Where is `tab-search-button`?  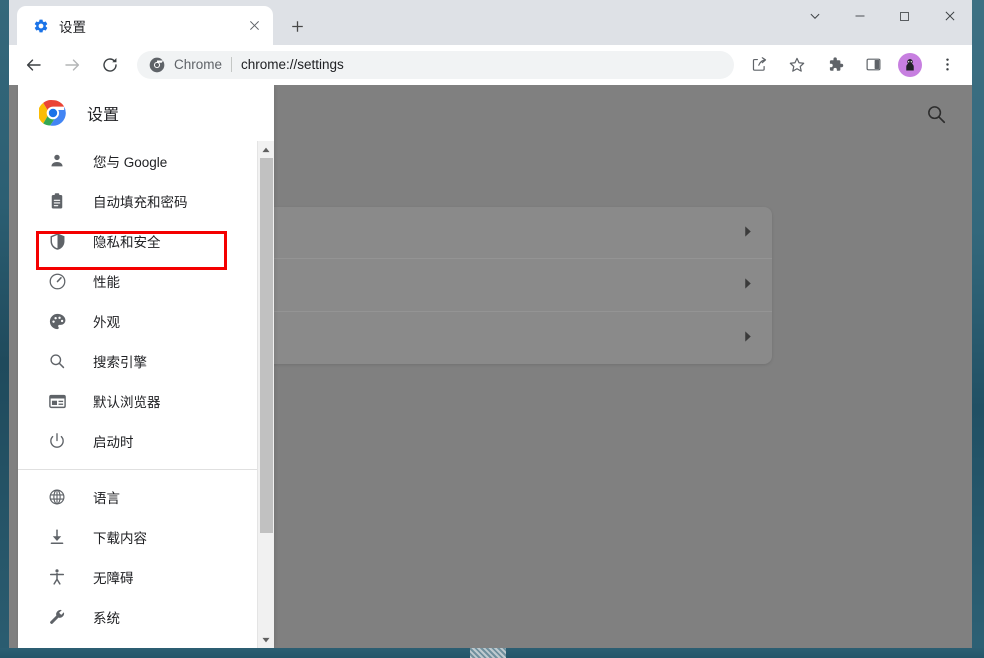
tab-search-button is located at coordinates (814, 16).